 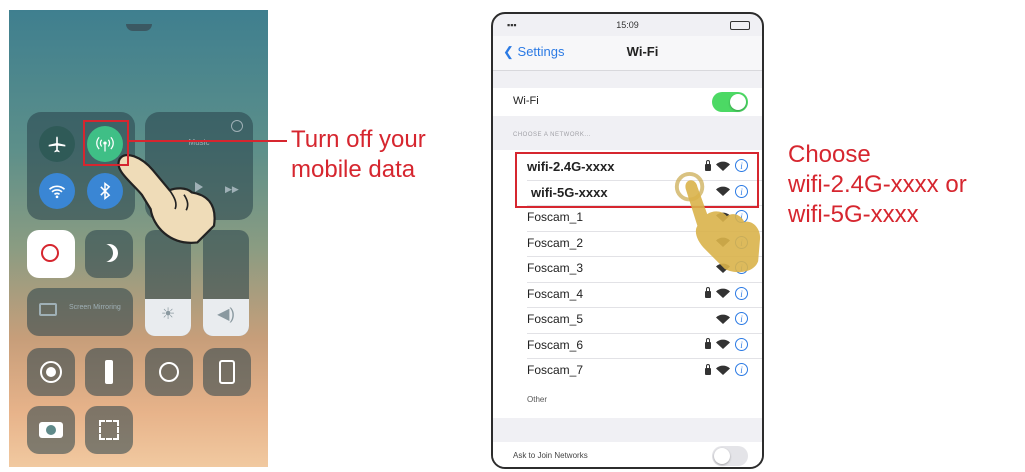 What do you see at coordinates (232, 189) in the screenshot?
I see `next-track-icon: ▶▶` at bounding box center [232, 189].